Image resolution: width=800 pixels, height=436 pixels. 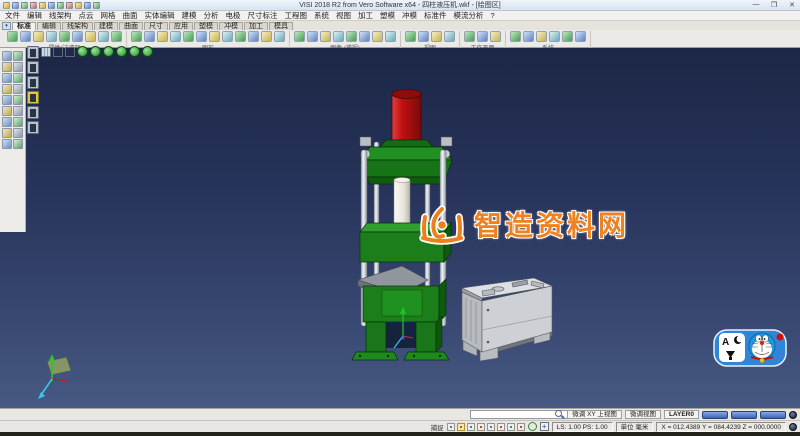 What do you see at coordinates (131, 26) in the screenshot?
I see `tab-surface: 曲面` at bounding box center [131, 26].